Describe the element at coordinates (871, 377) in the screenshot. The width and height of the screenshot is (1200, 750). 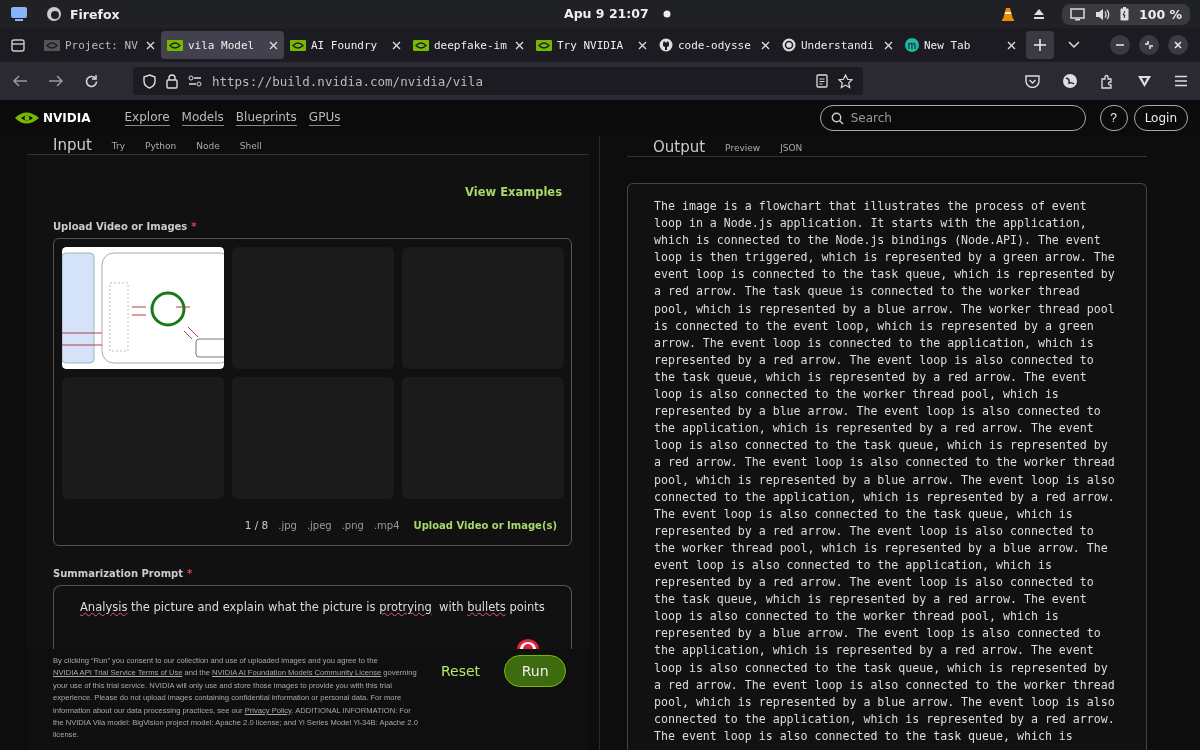
I see `output-line: the task queue, which is represented by a red arrow. The event` at that location.